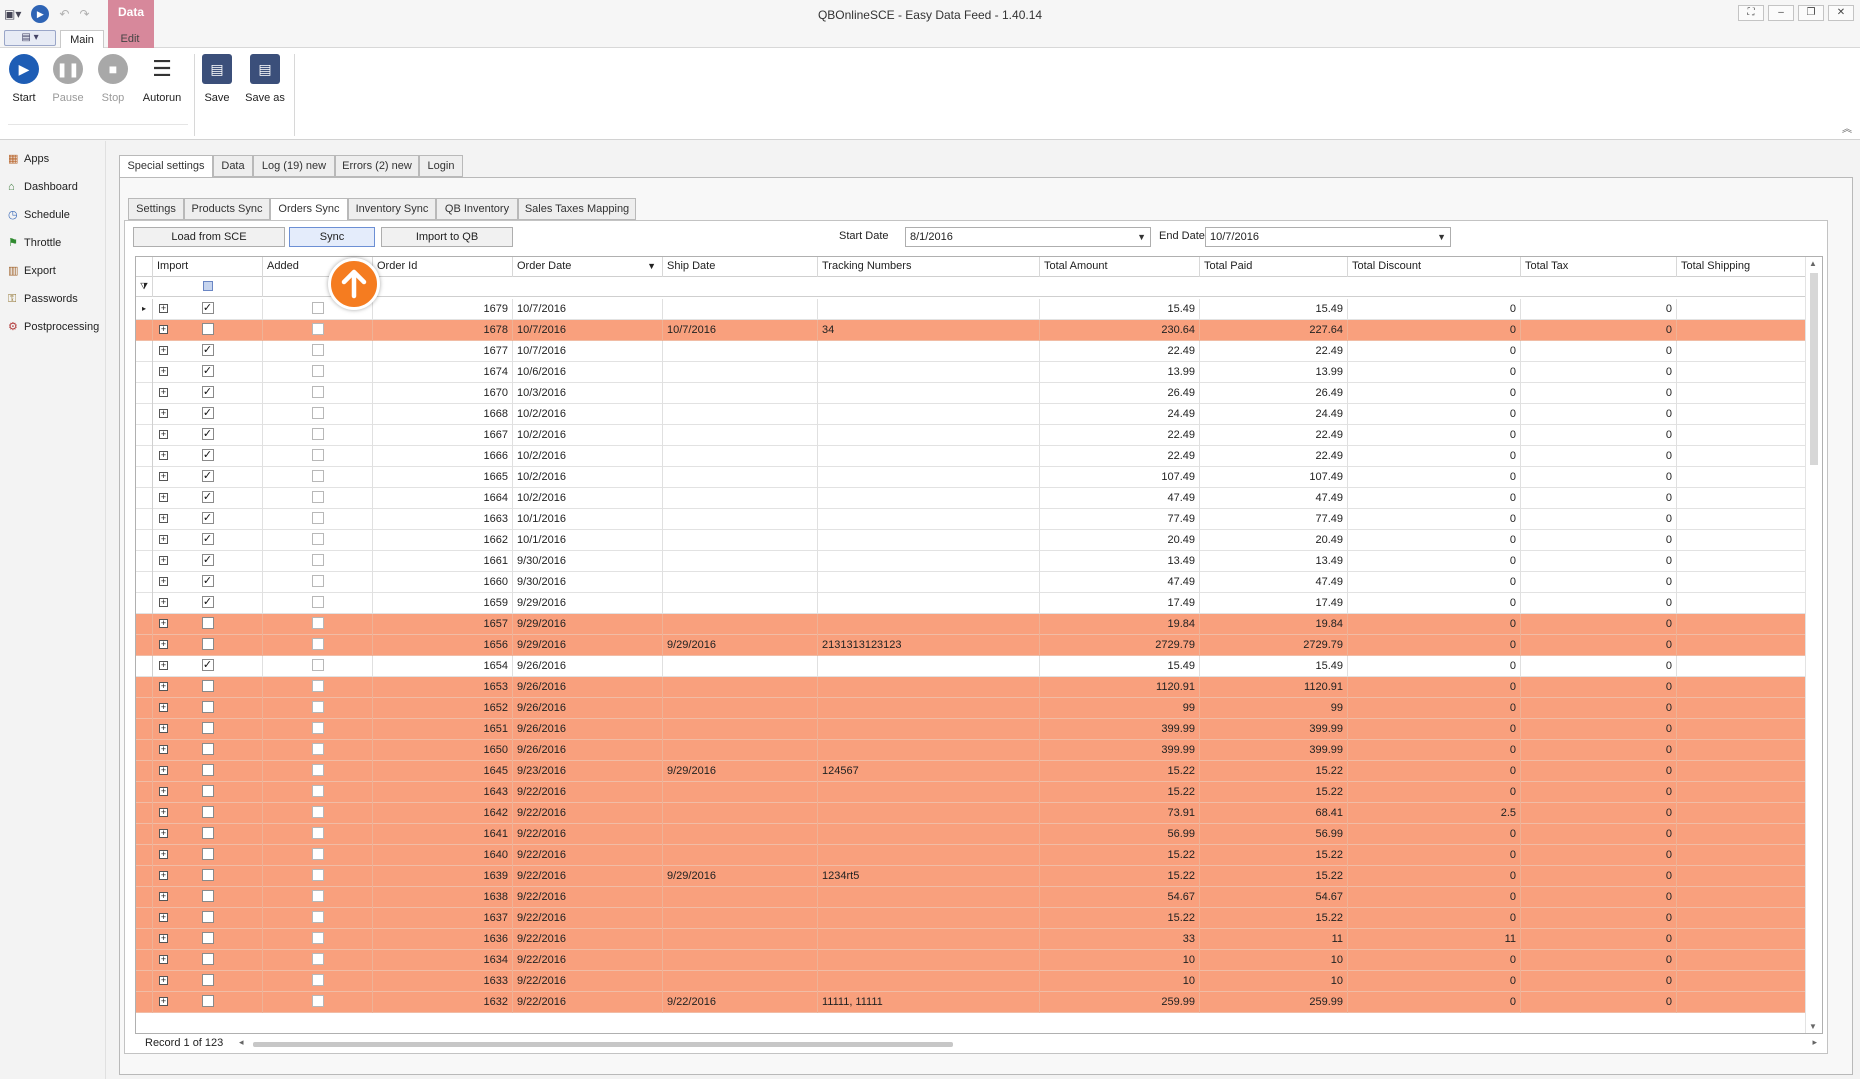  Describe the element at coordinates (477, 209) in the screenshot. I see `tab-qb-inventory: QB Inventory` at that location.